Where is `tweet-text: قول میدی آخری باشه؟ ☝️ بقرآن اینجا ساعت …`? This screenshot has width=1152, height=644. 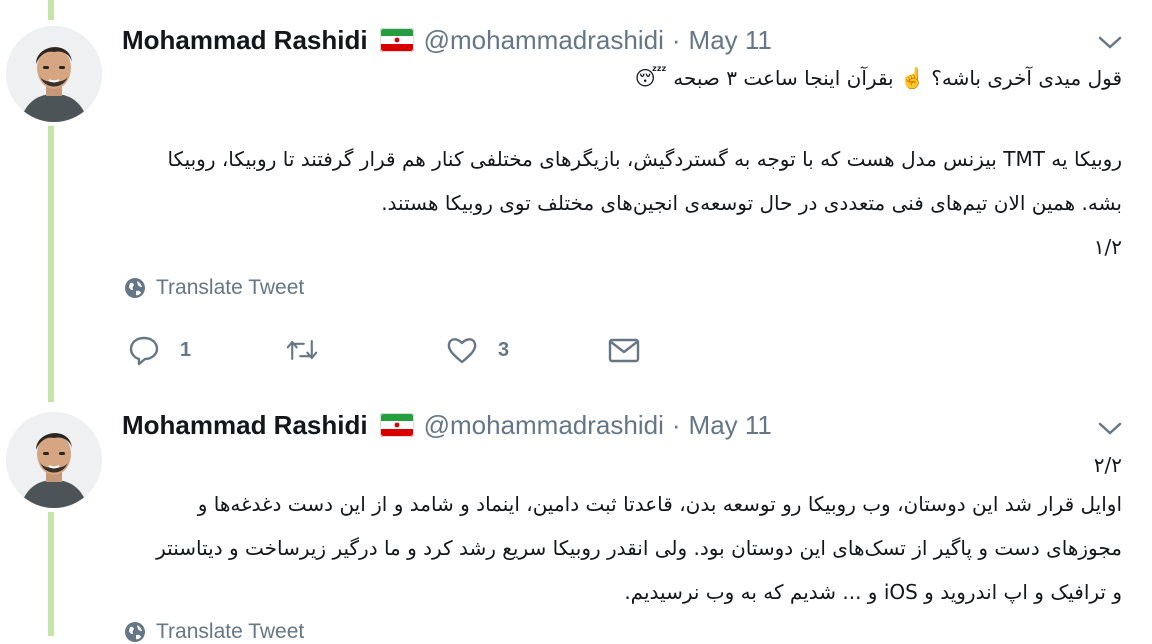
tweet-text: قول میدی آخری باشه؟ ☝️ بقرآن اینجا ساعت … is located at coordinates (878, 78).